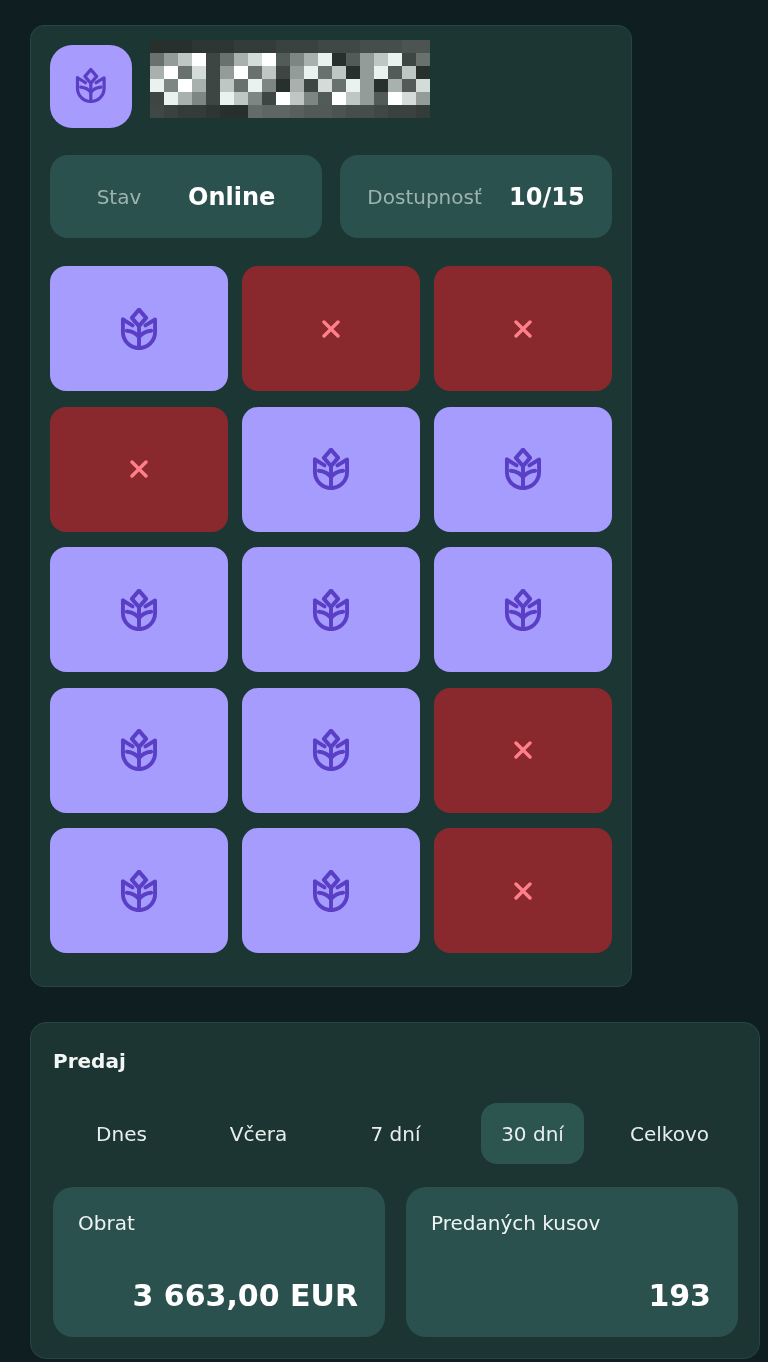 This screenshot has width=768, height=1362. I want to click on stat-value: 10/15, so click(547, 196).